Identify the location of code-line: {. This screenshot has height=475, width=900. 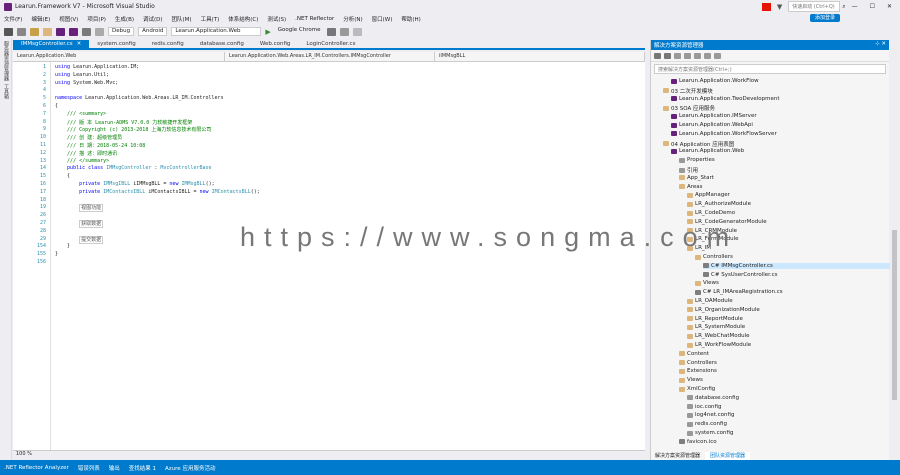
(62, 176).